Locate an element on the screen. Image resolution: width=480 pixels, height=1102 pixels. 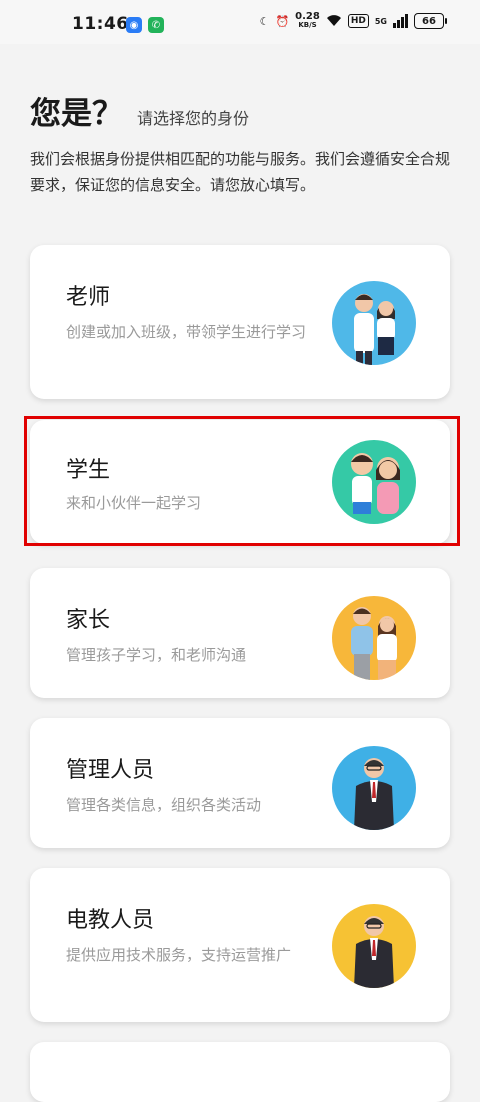
role-description: 管理孩子学习，和老师沟通 is located at coordinates (156, 655).